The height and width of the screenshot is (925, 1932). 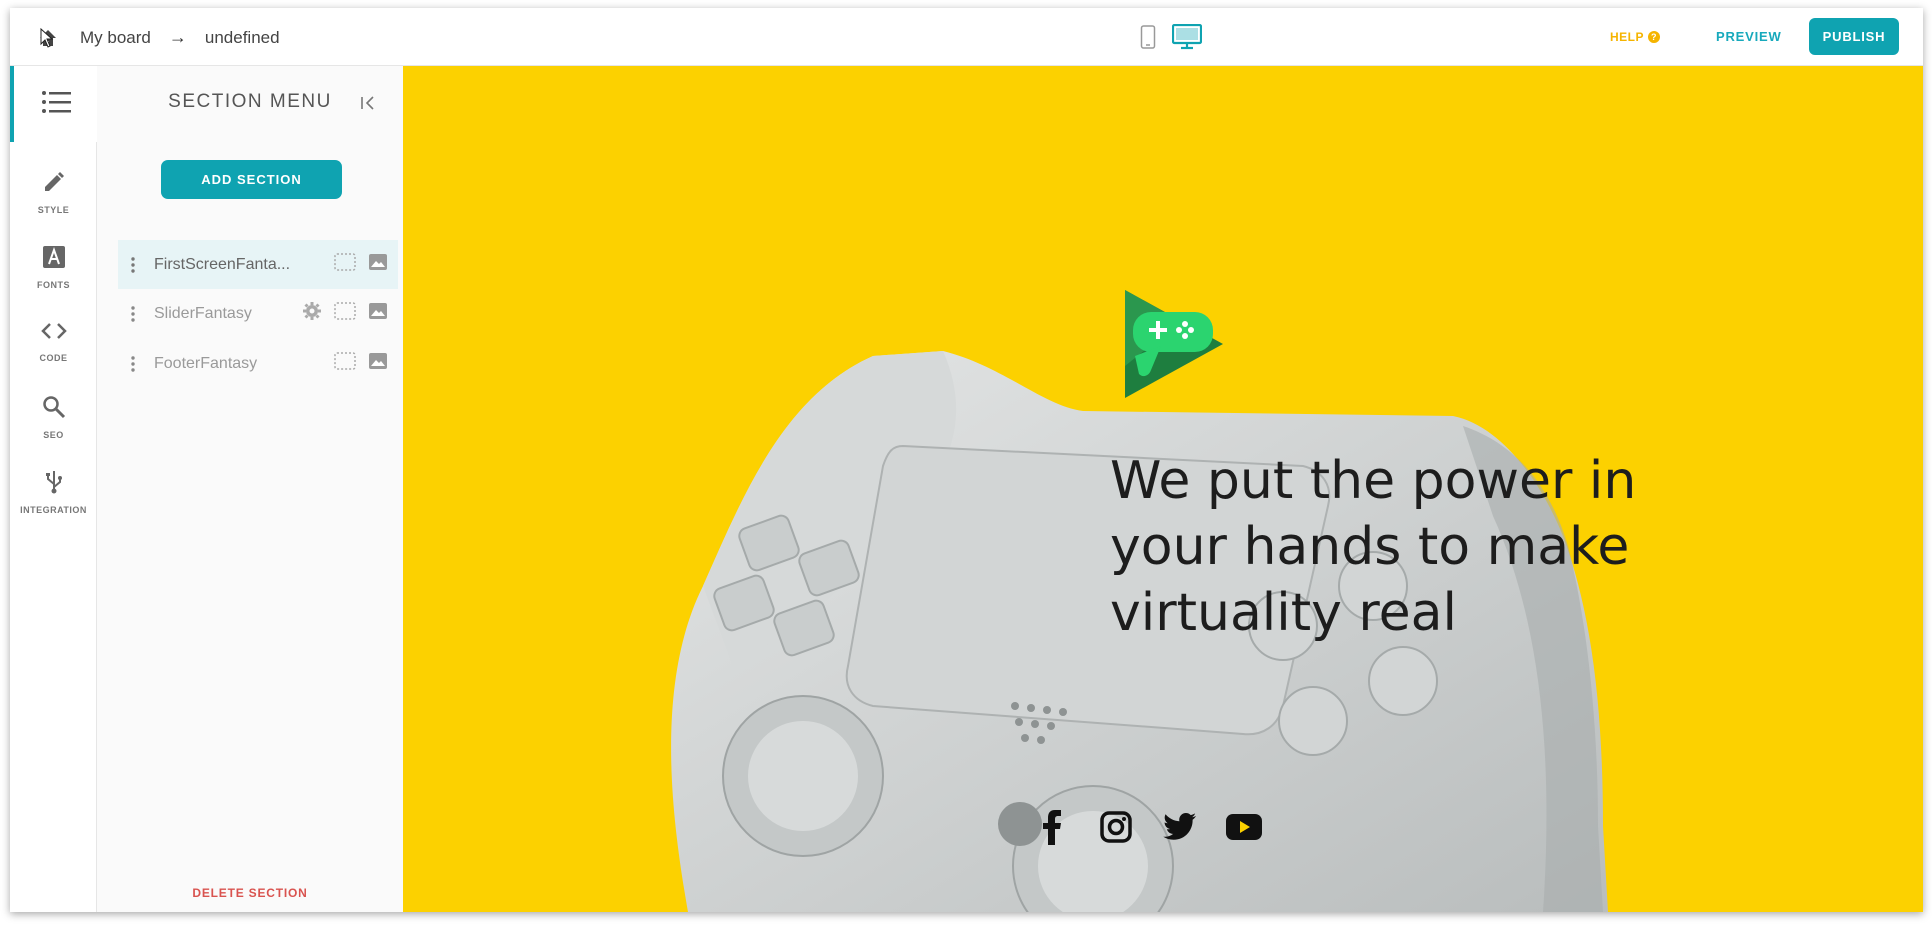 What do you see at coordinates (53, 210) in the screenshot?
I see `rail-style-label: STYLE` at bounding box center [53, 210].